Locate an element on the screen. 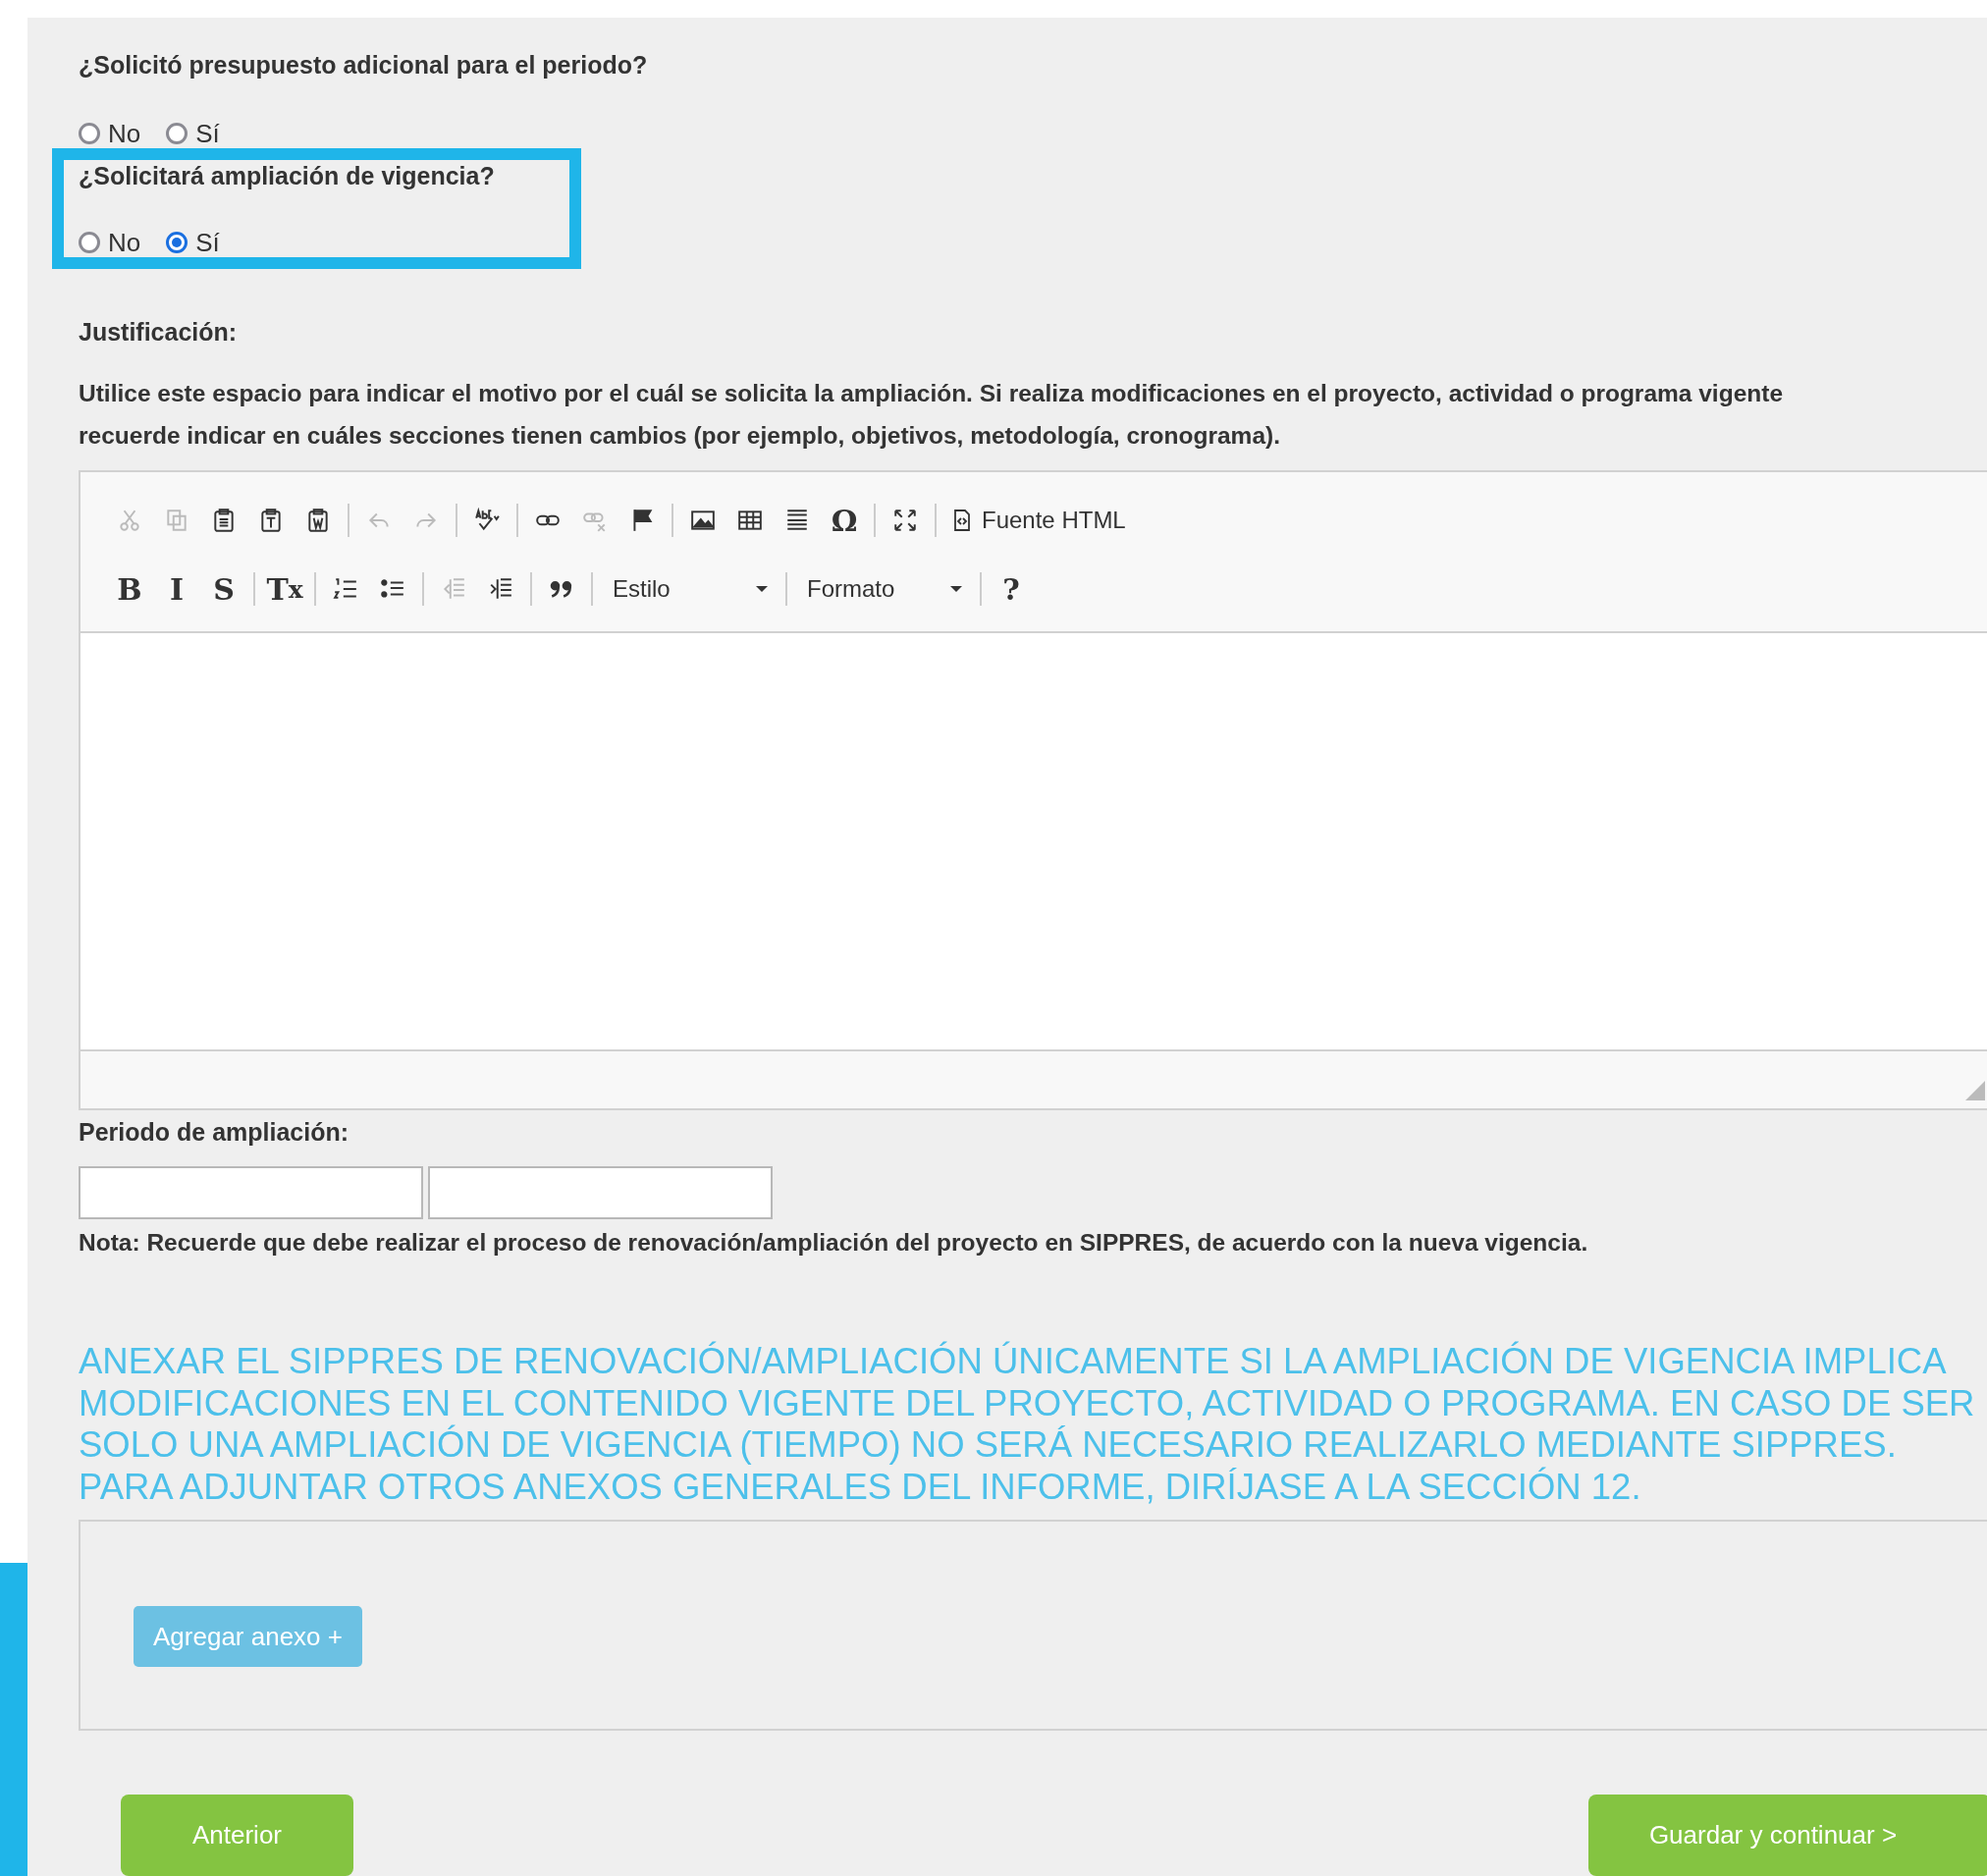  source-button: Fuente HTML is located at coordinates (1038, 521).